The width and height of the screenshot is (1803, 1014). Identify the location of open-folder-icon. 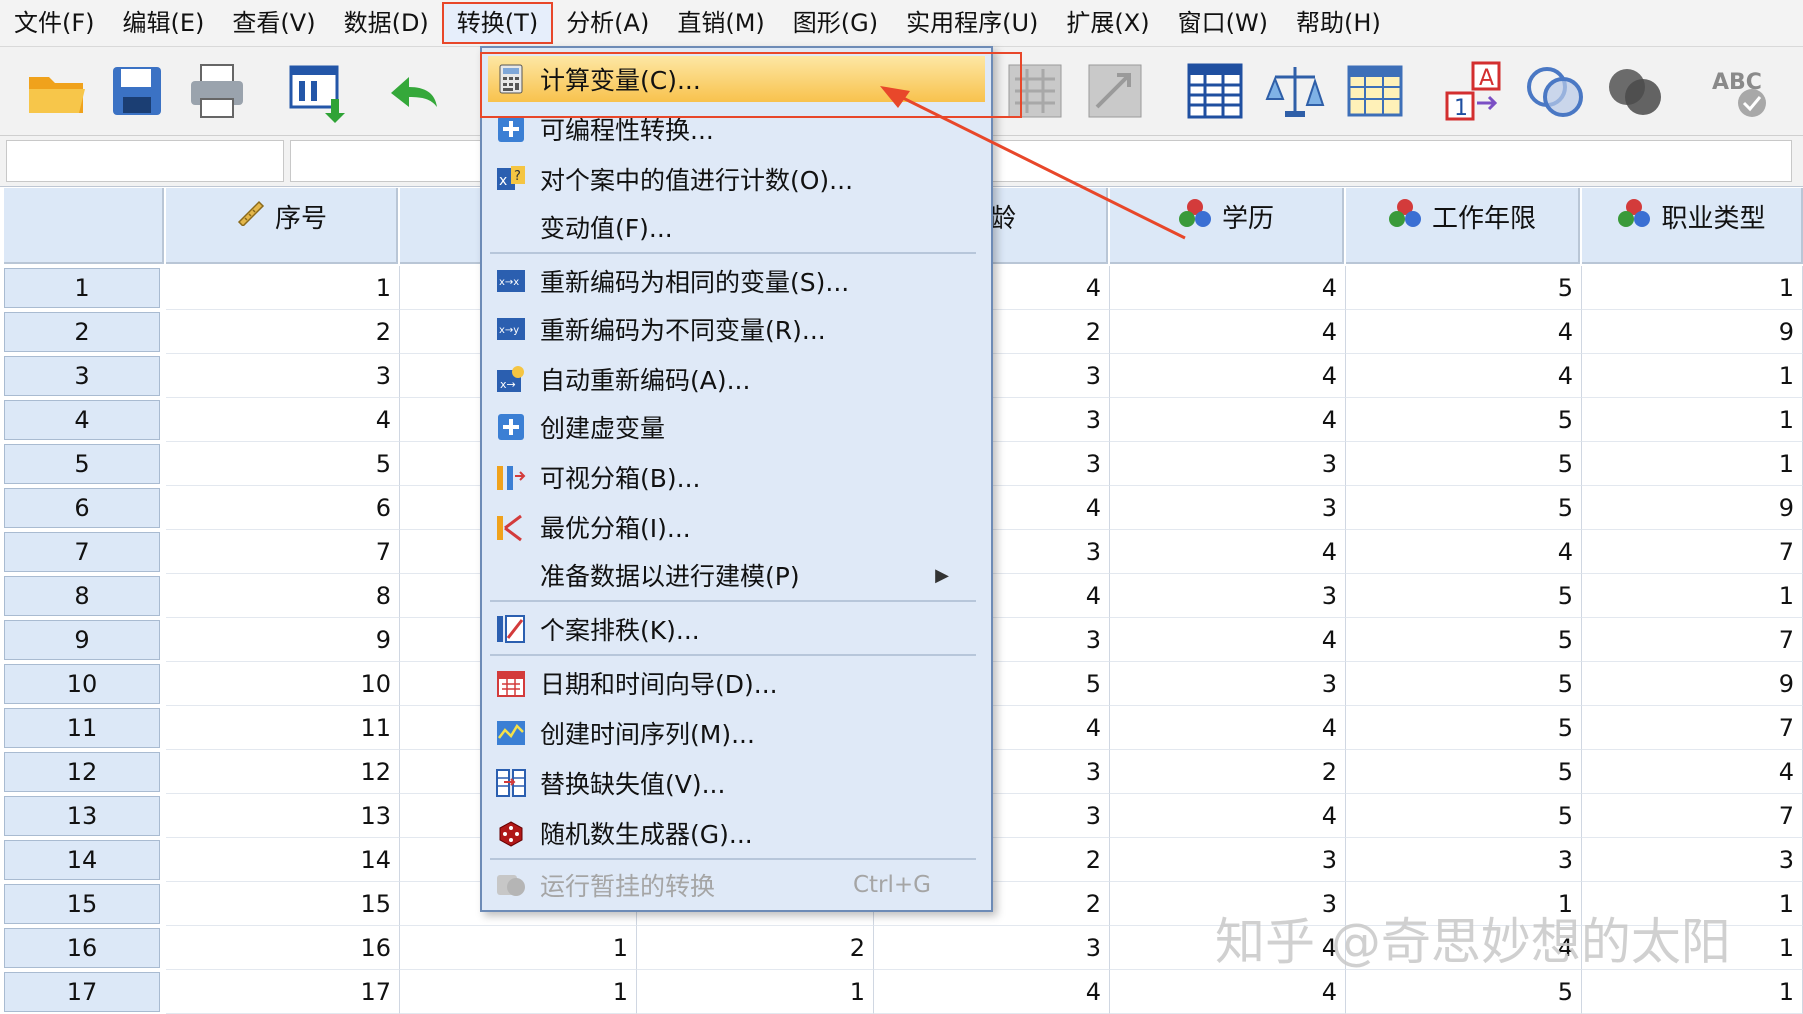
(57, 91).